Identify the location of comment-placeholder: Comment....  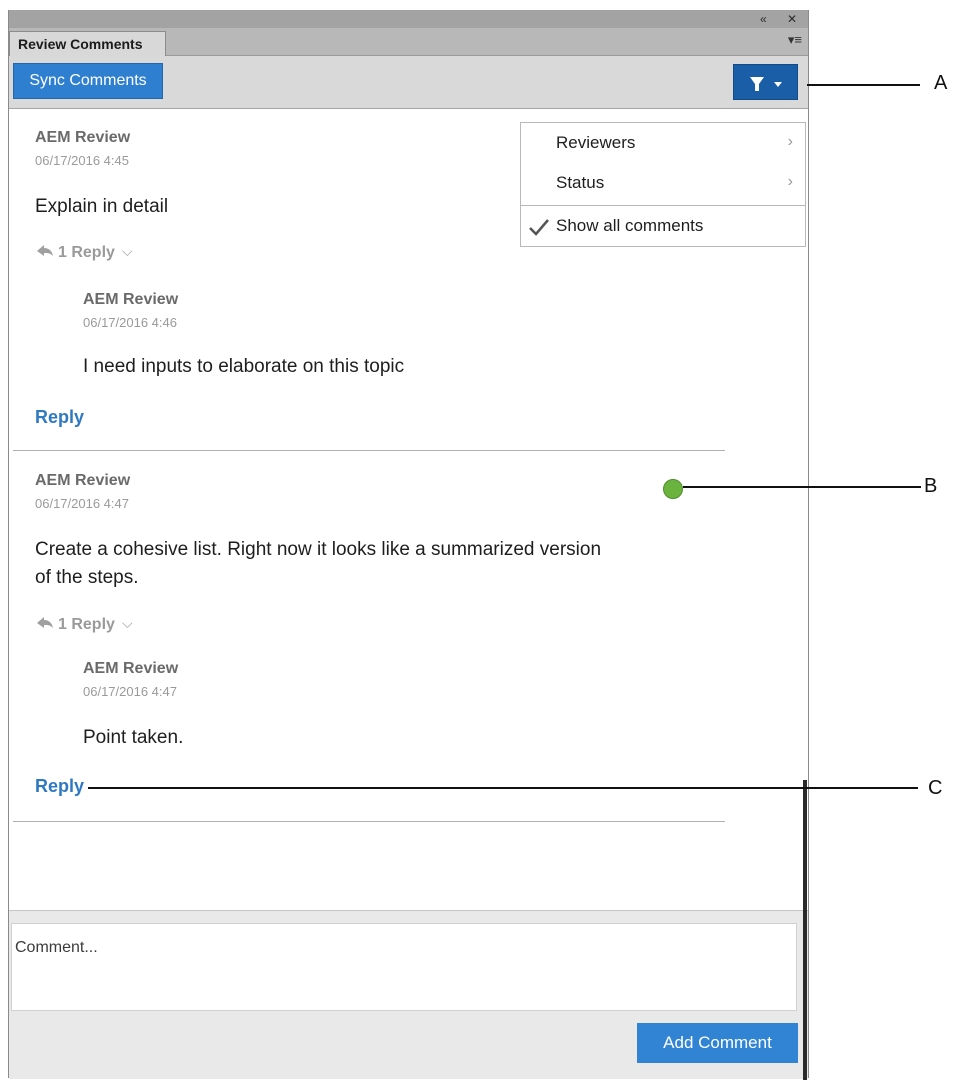
(56, 947).